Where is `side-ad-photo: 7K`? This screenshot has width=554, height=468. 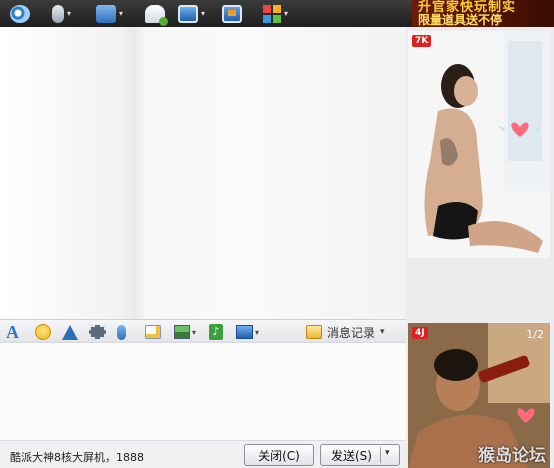
side-ad-photo: 7K is located at coordinates (479, 144).